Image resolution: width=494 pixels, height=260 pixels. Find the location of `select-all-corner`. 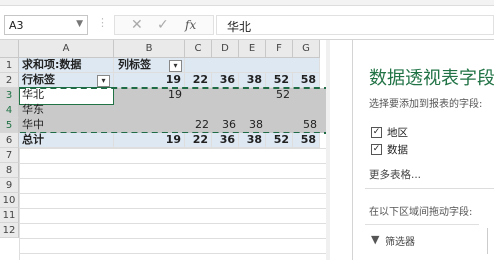

select-all-corner is located at coordinates (9, 49).